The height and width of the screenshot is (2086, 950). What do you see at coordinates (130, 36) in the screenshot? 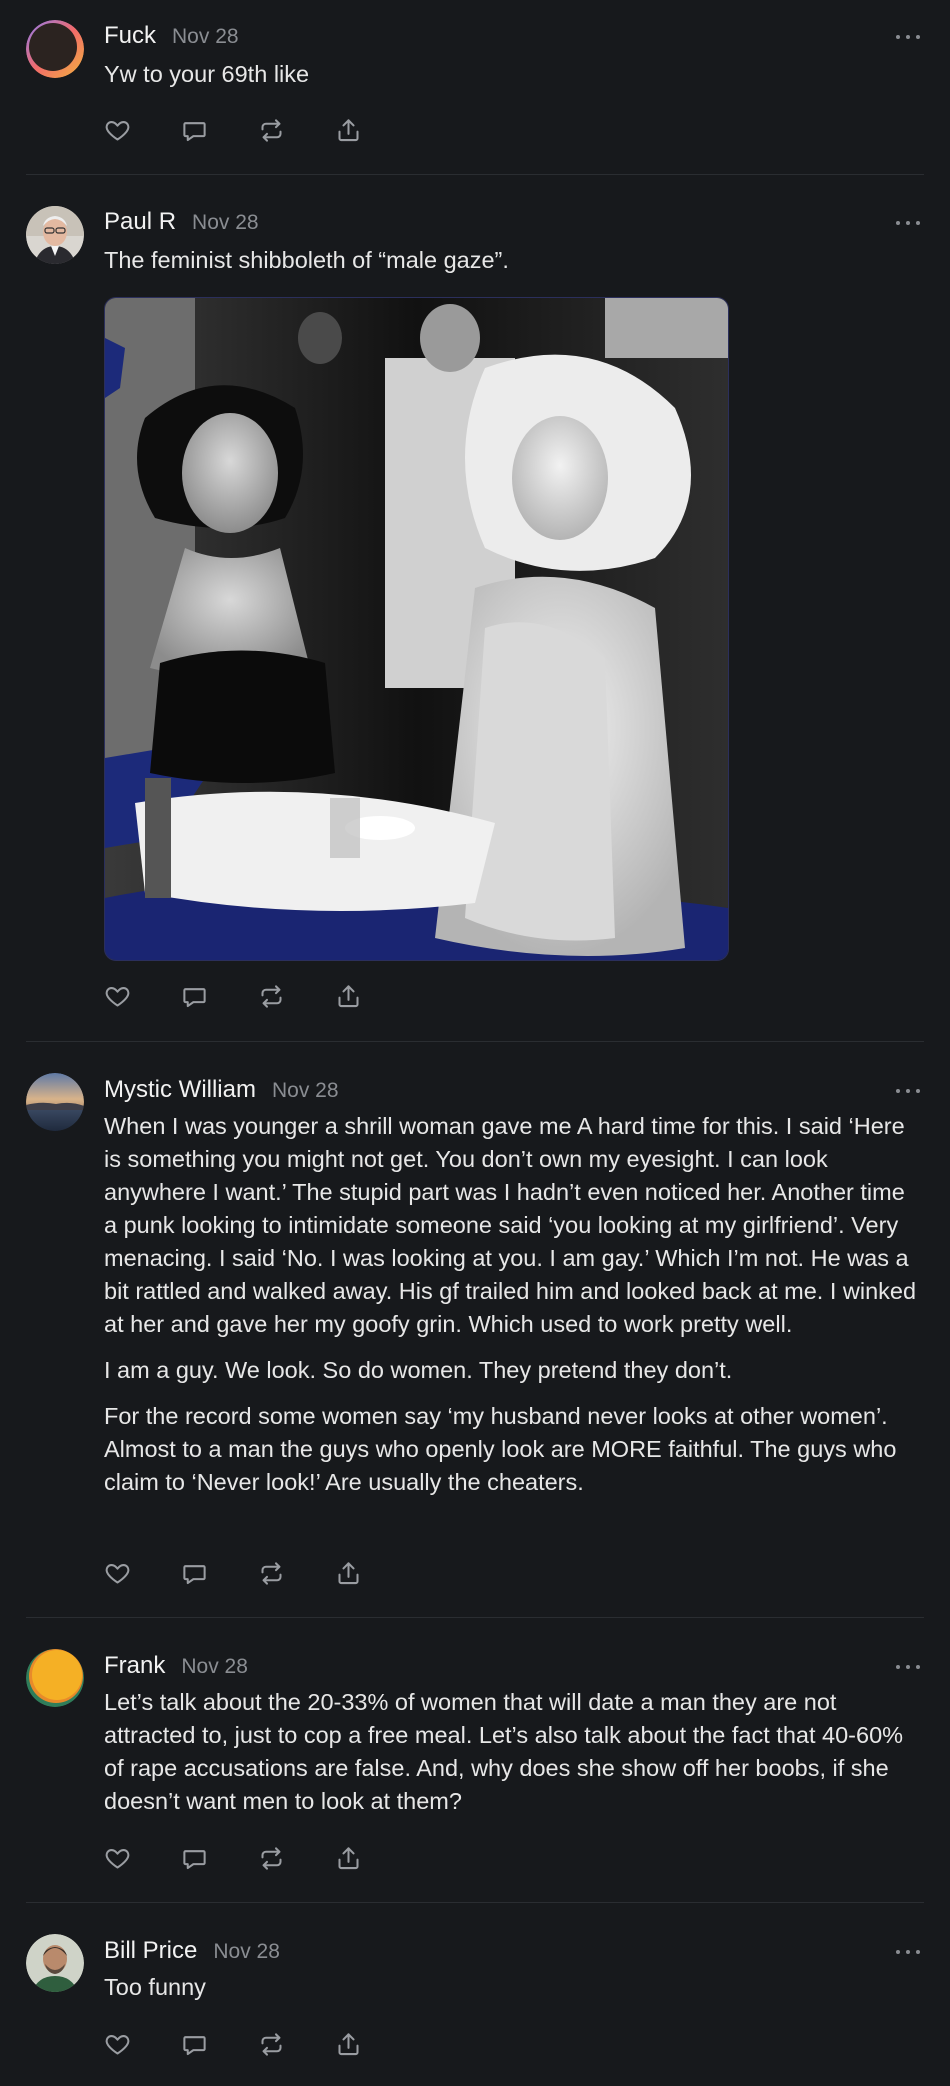
I see `author-name: Fuck` at bounding box center [130, 36].